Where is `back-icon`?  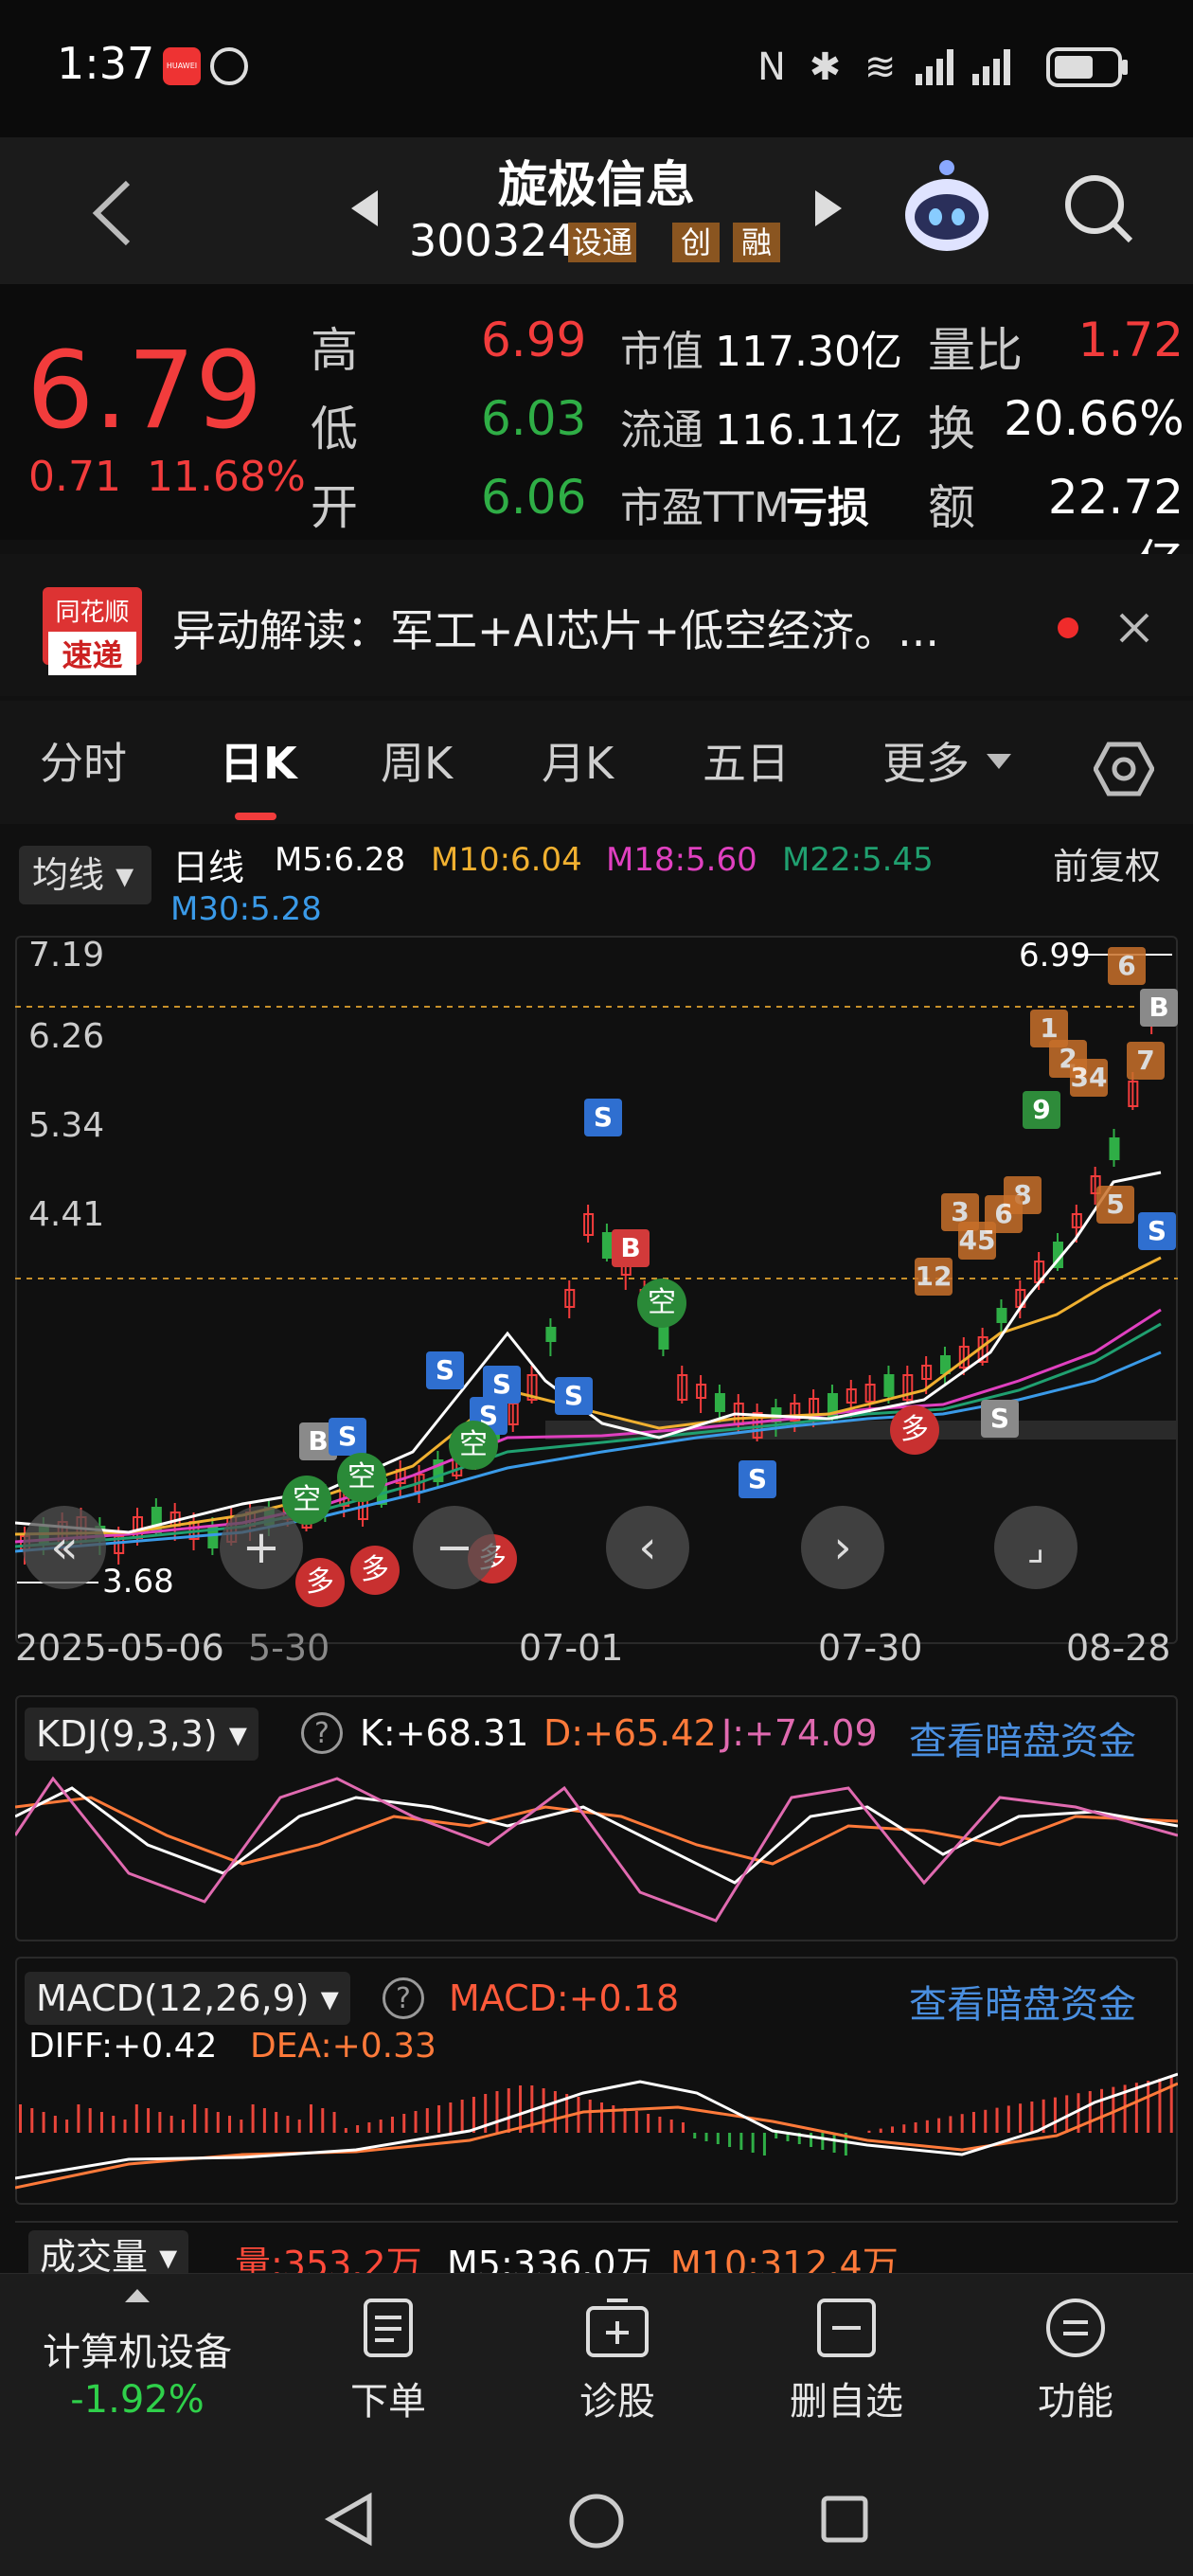 back-icon is located at coordinates (113, 213).